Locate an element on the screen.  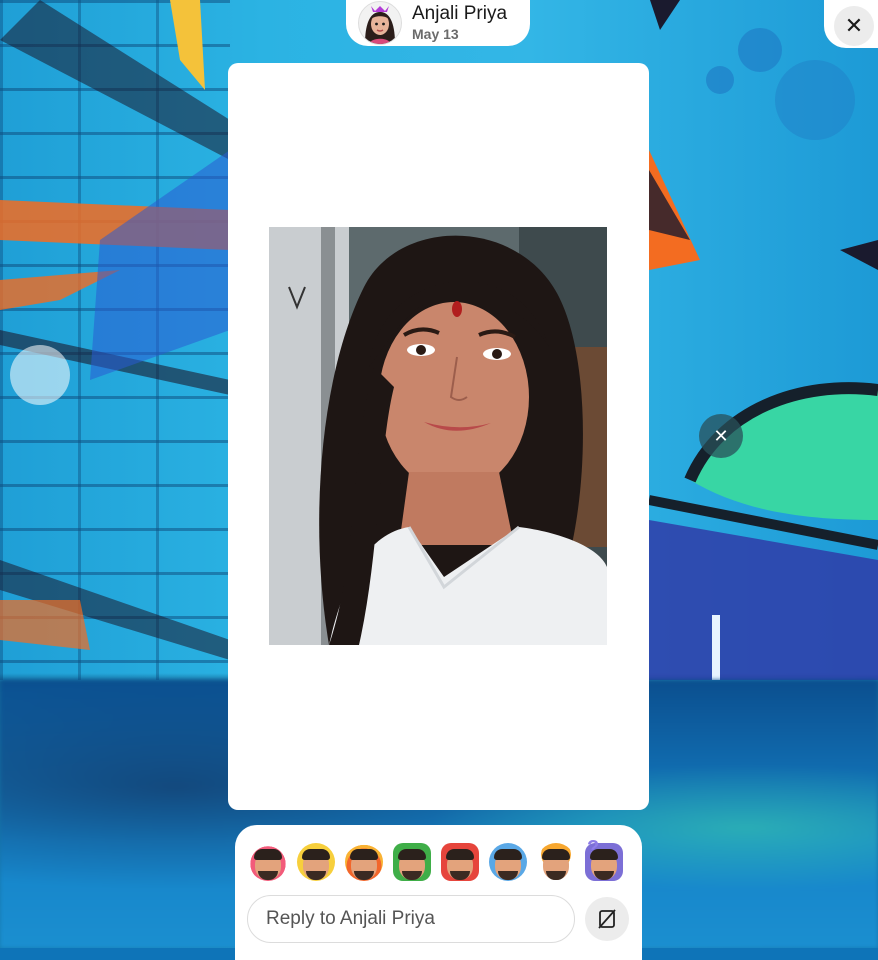
media-button is located at coordinates (607, 919).